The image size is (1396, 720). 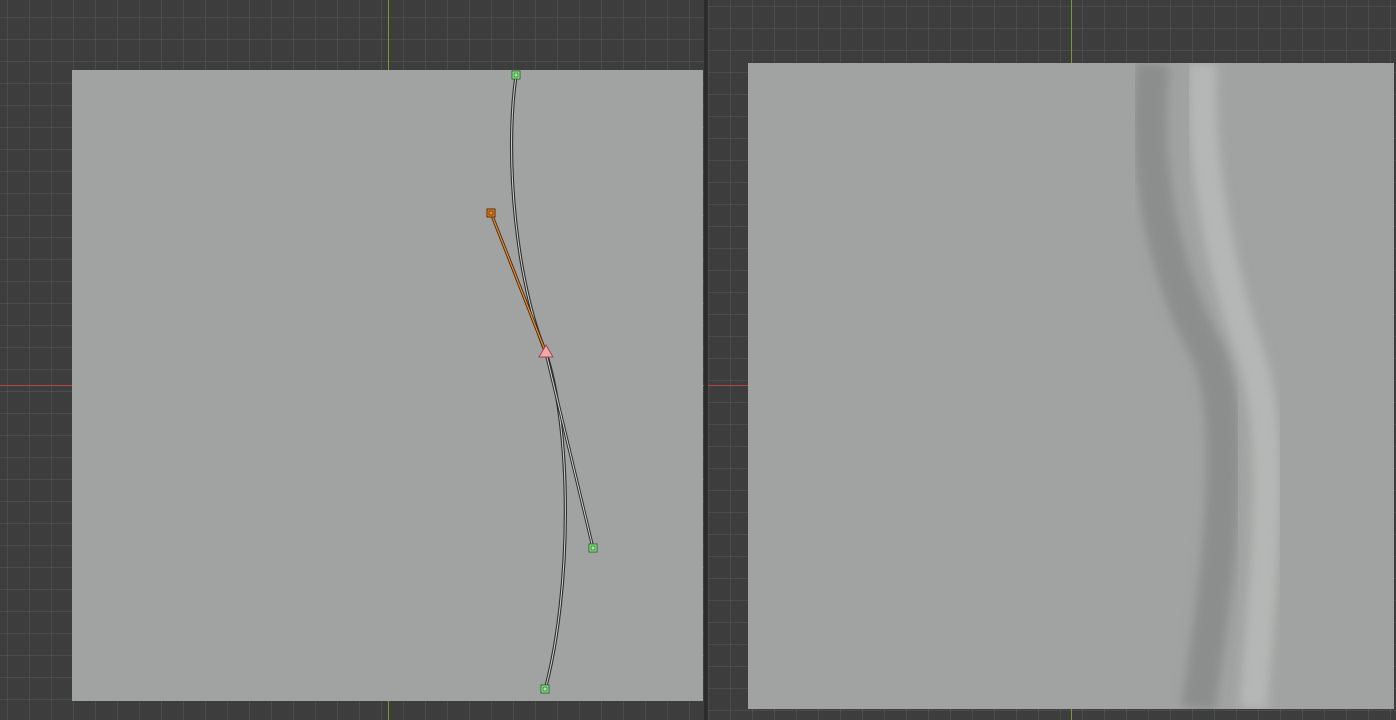 I want to click on curve-overlay, so click(x=542, y=382).